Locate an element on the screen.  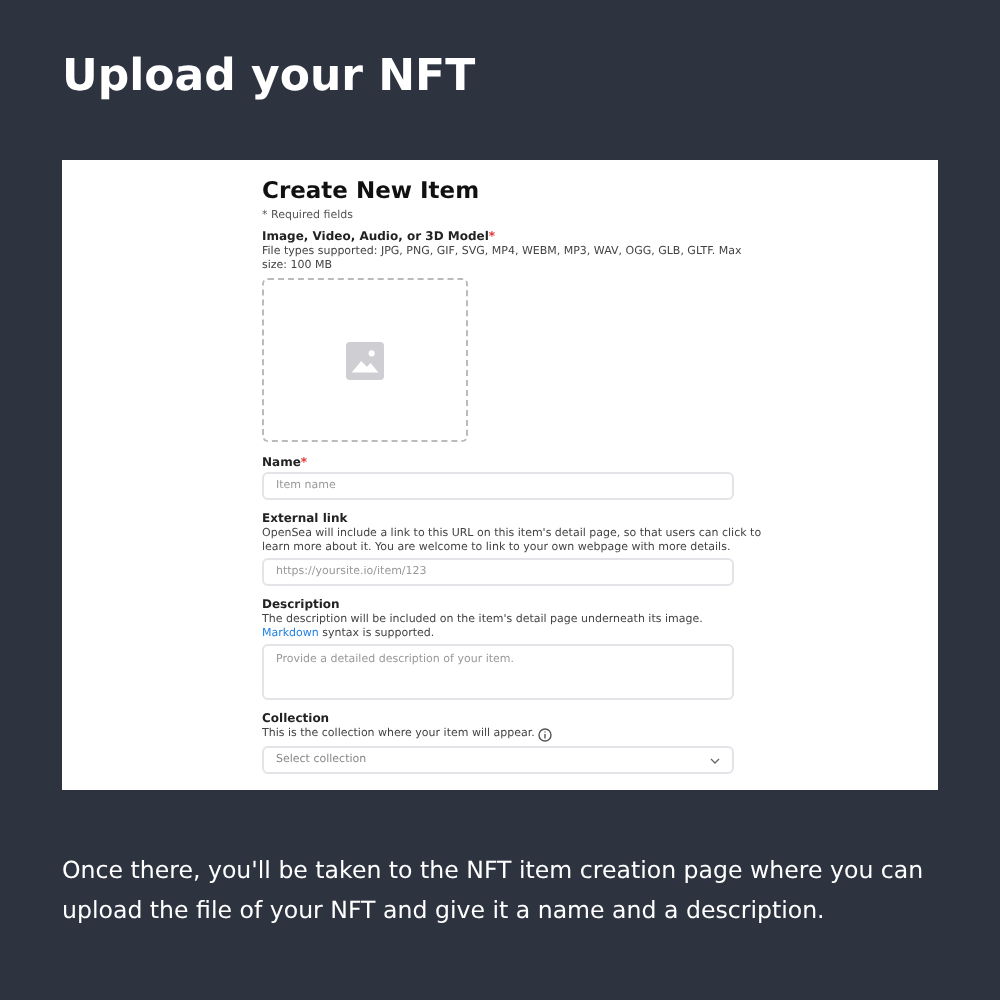
chevron-down-icon is located at coordinates (715, 760).